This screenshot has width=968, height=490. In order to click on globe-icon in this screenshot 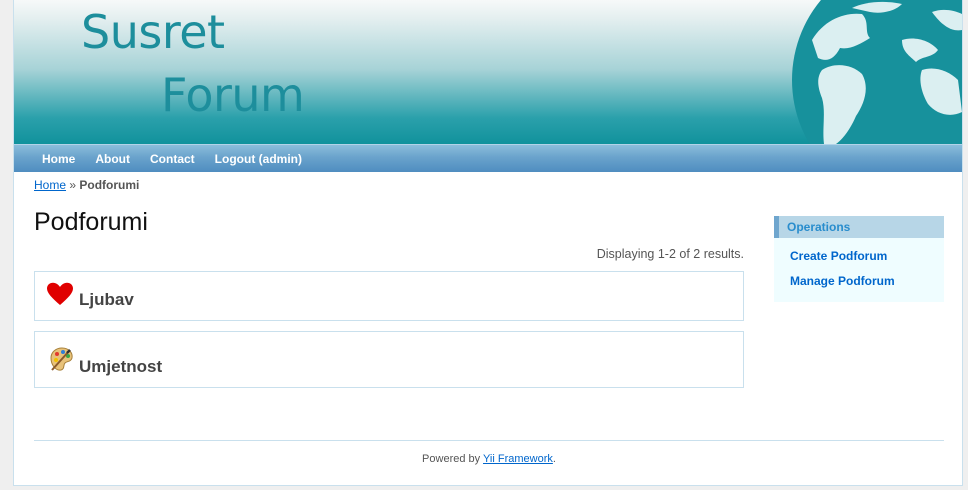, I will do `click(877, 72)`.